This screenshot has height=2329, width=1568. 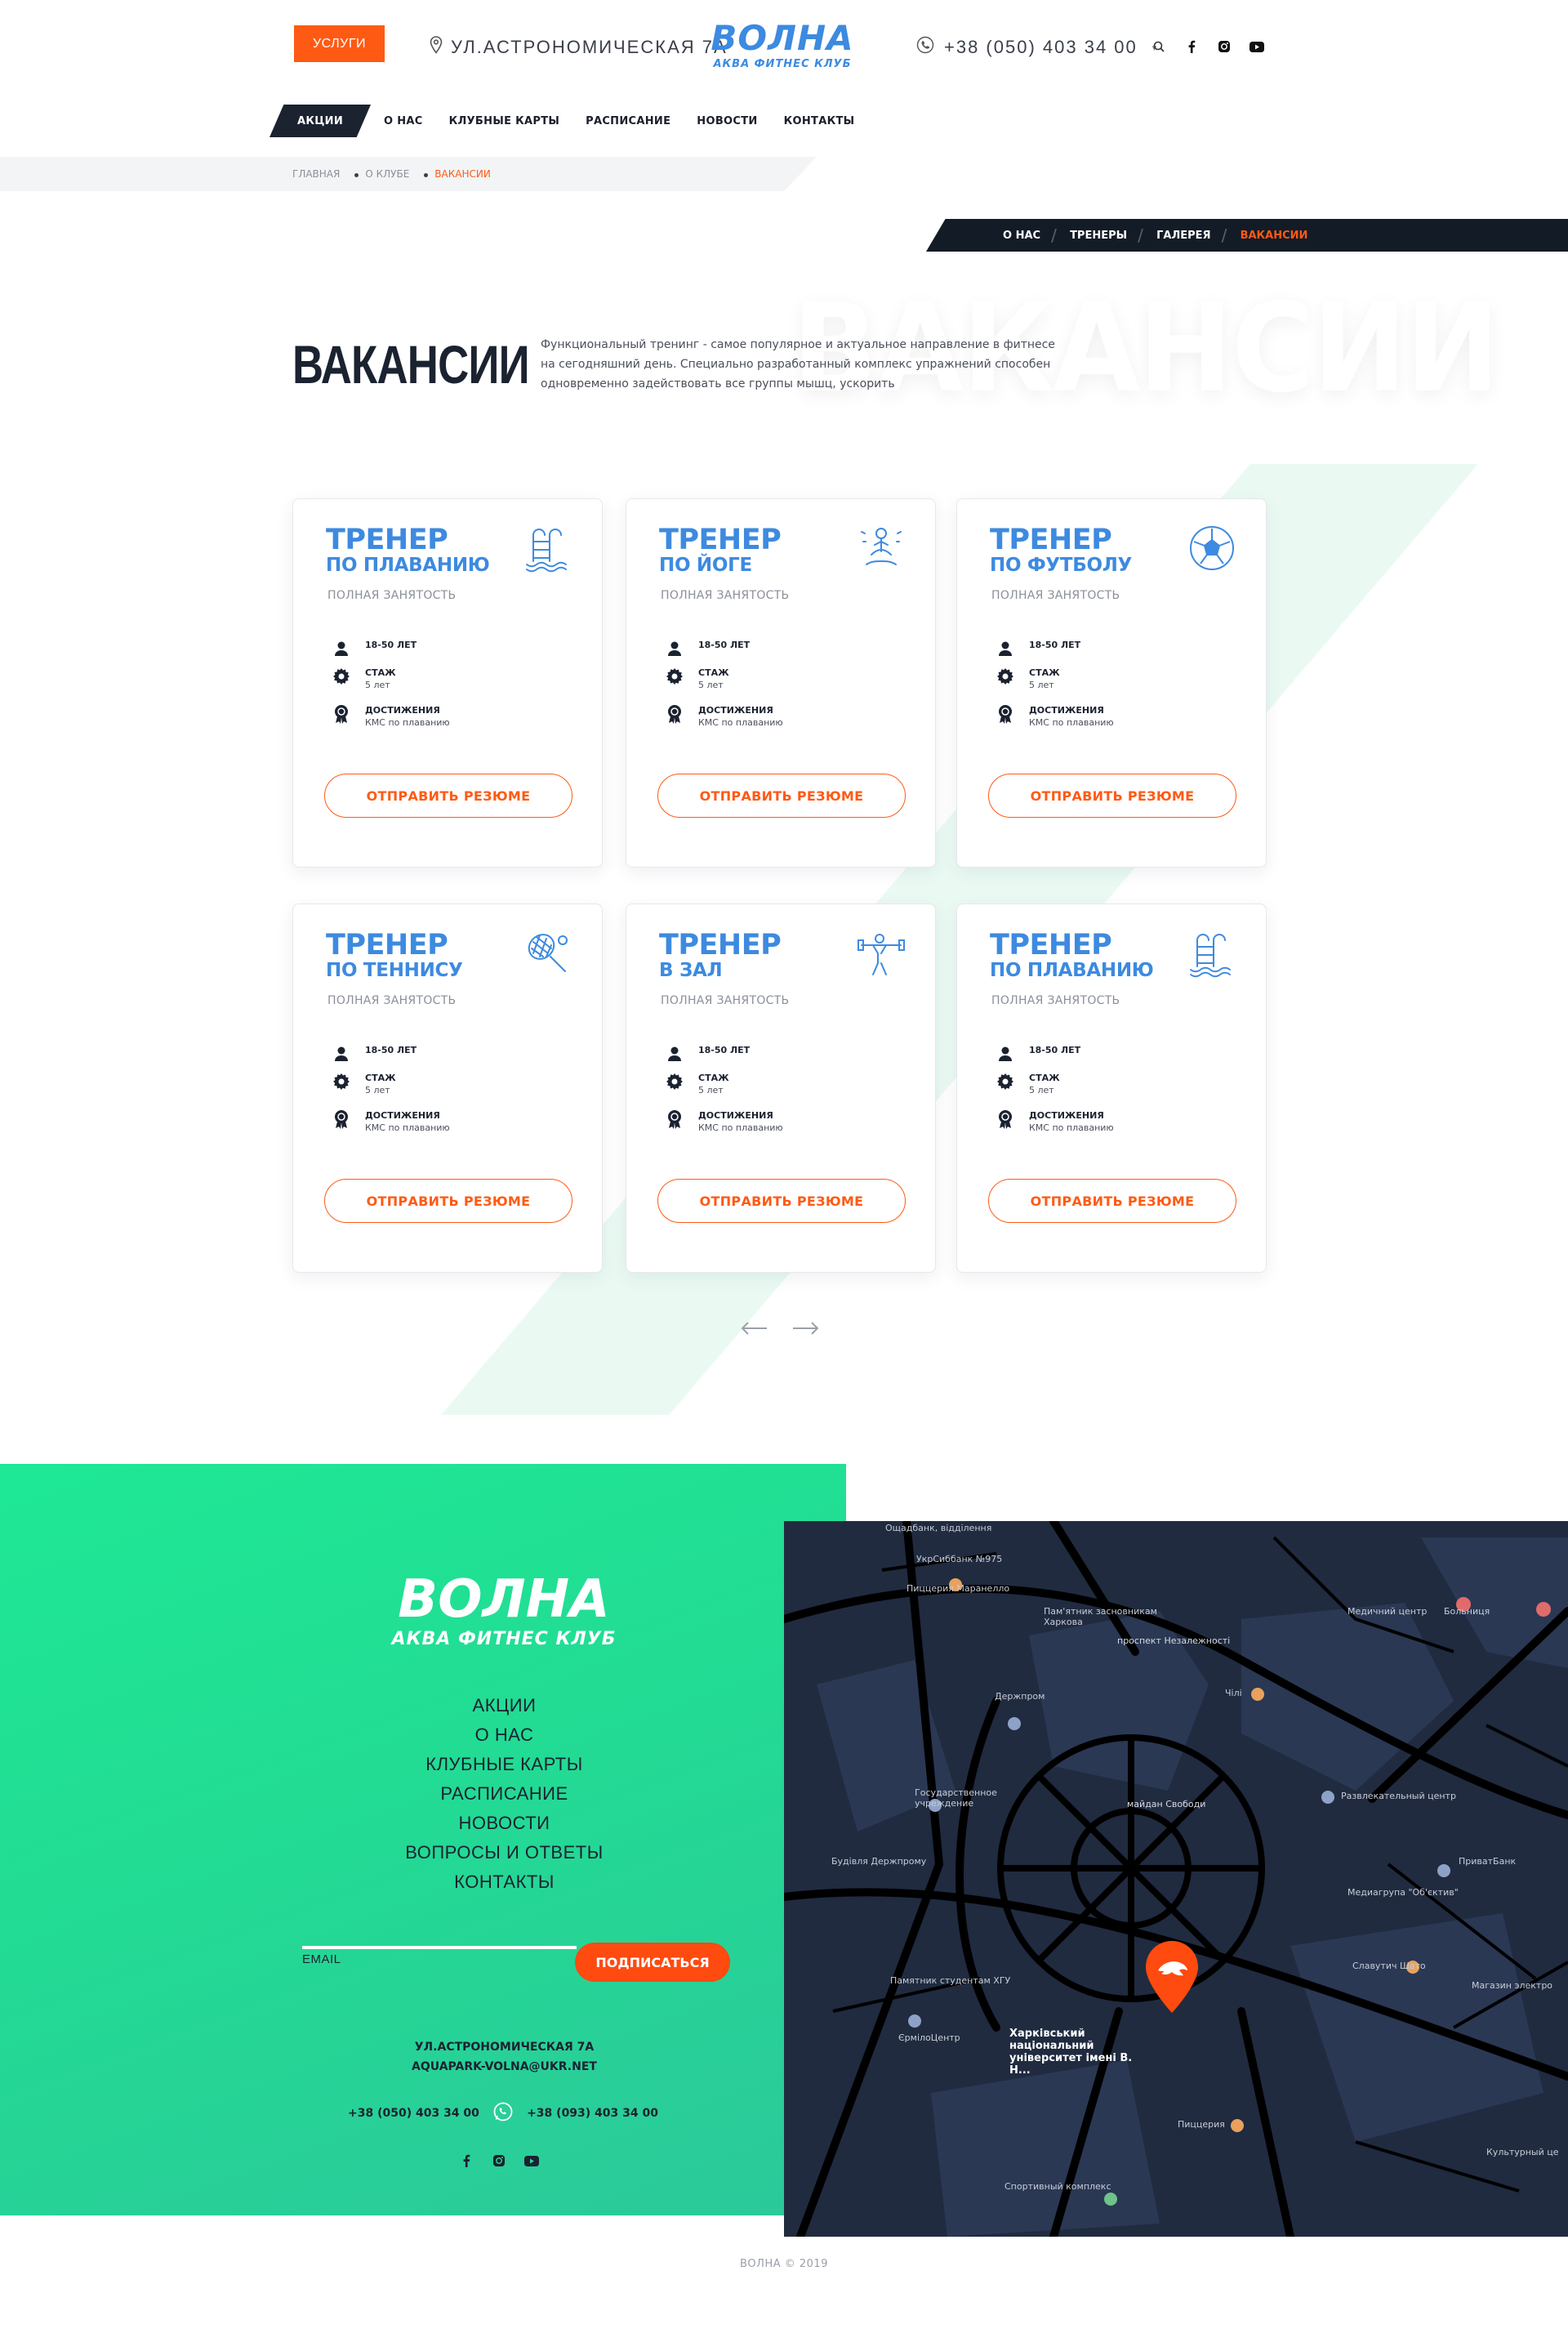 What do you see at coordinates (316, 174) in the screenshot?
I see `breadcrumb-home: ГЛАВНАЯ` at bounding box center [316, 174].